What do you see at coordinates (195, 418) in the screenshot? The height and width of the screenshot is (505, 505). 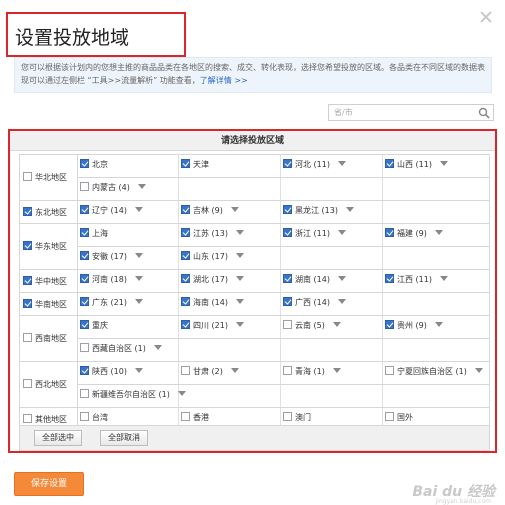 I see `province-option: 香港` at bounding box center [195, 418].